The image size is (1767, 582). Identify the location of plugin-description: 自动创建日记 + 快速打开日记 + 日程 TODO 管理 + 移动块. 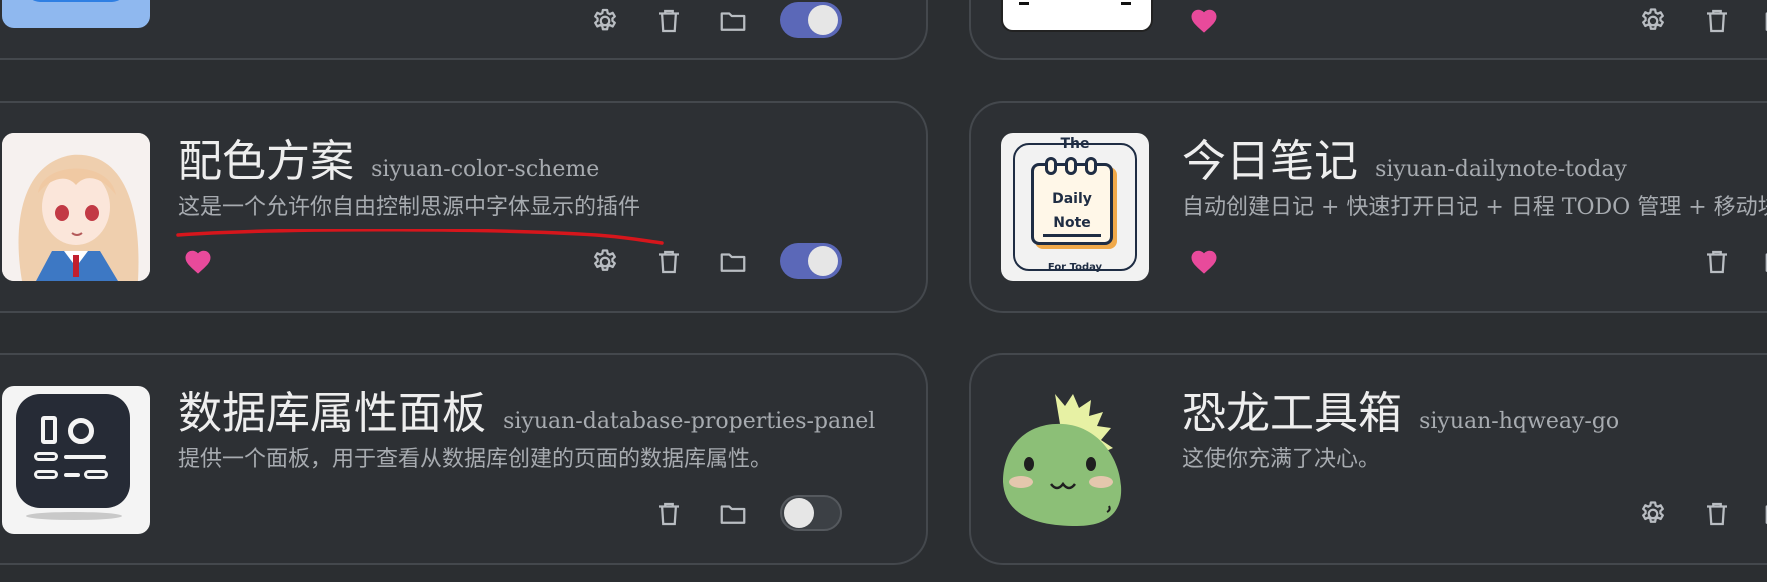
(1474, 207).